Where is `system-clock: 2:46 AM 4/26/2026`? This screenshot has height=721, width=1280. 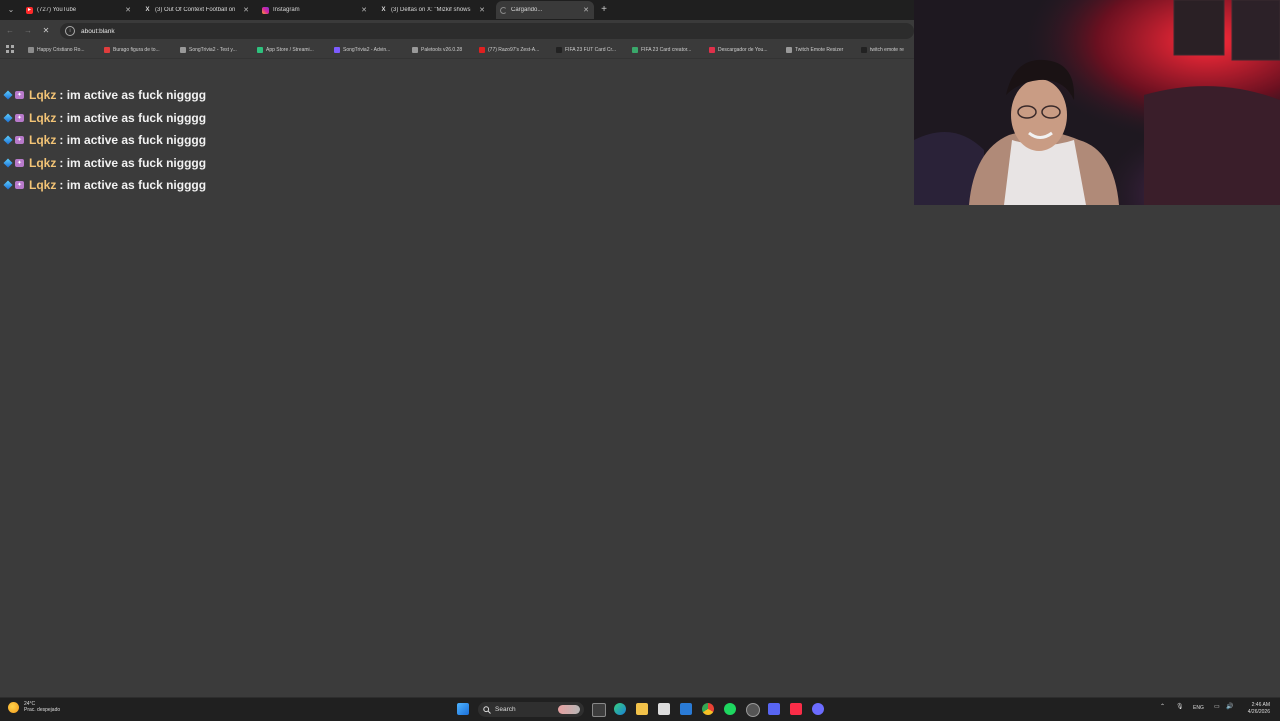 system-clock: 2:46 AM 4/26/2026 is located at coordinates (1259, 708).